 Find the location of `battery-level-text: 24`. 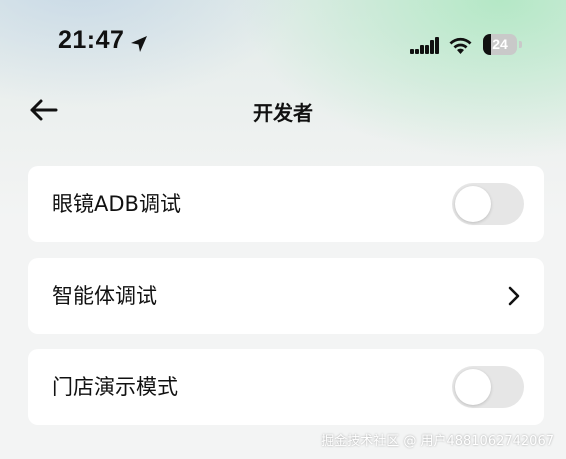

battery-level-text: 24 is located at coordinates (500, 44).